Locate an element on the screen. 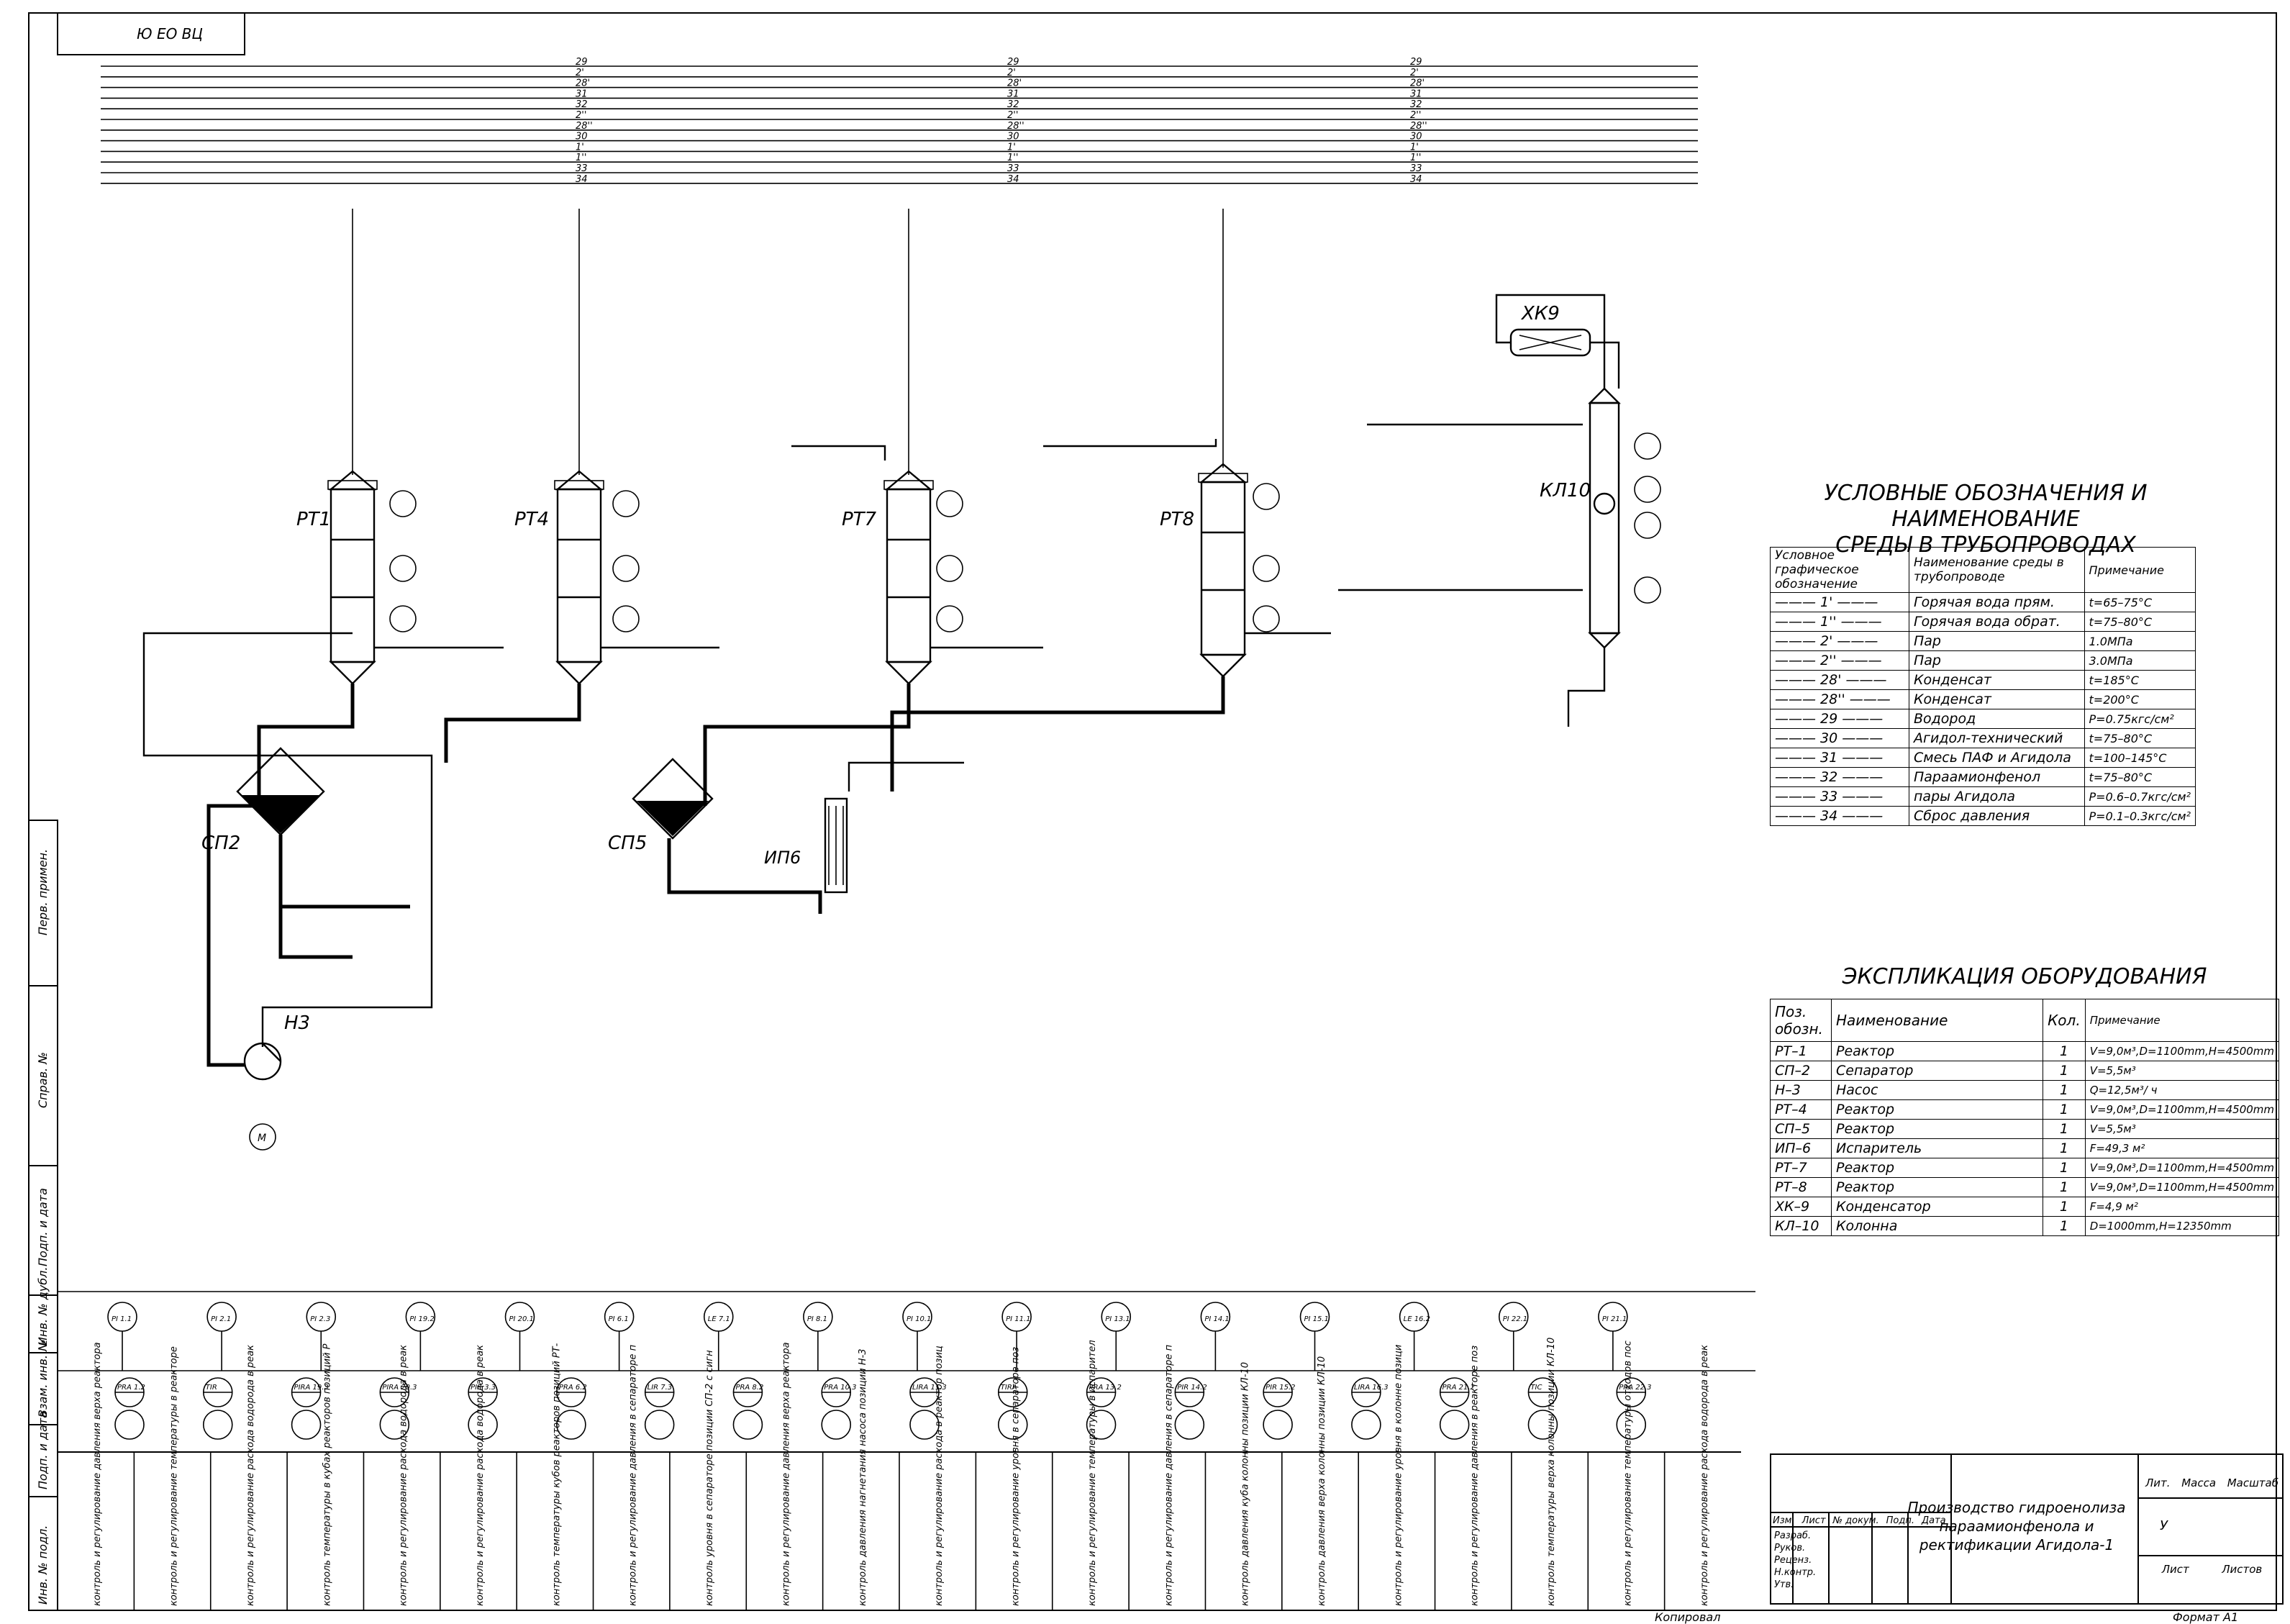 The width and height of the screenshot is (2290, 1624). reactor-rt8: РТ8 is located at coordinates (1204, 570).